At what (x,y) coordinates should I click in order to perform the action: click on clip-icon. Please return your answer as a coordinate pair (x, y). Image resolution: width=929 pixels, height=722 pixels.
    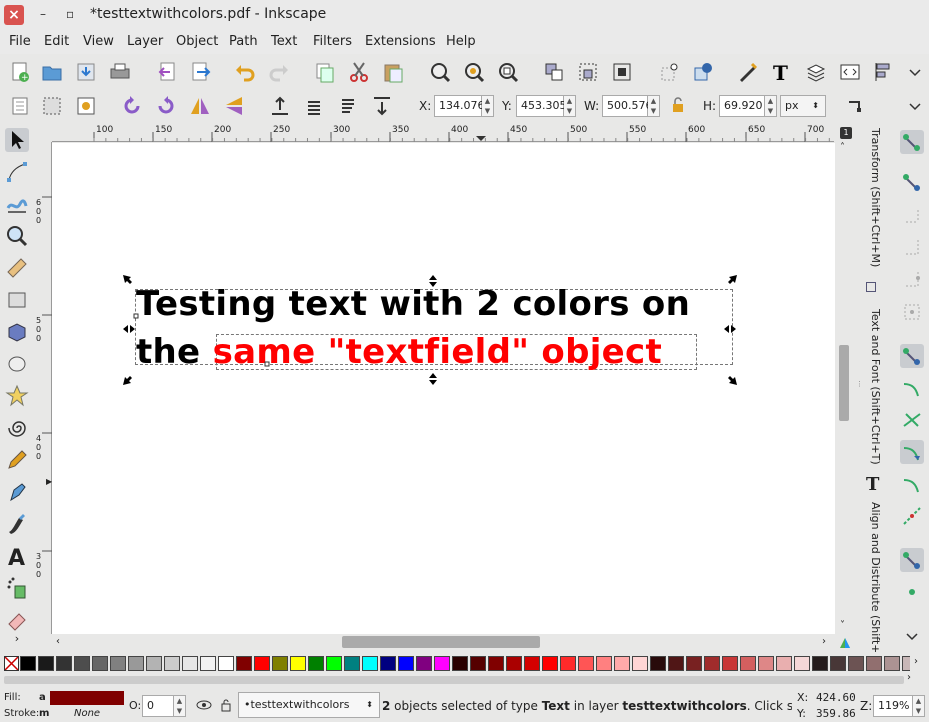
    Looking at the image, I should click on (703, 72).